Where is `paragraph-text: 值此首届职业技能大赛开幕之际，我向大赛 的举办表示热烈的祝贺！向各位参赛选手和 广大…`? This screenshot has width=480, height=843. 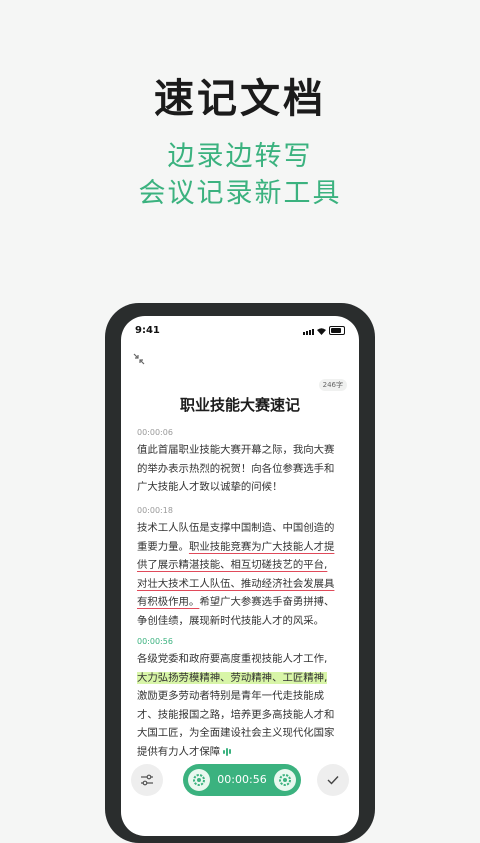
paragraph-text: 值此首届职业技能大赛开幕之际，我向大赛 的举办表示热烈的祝贺！向各位参赛选手和 广大… is located at coordinates (236, 469).